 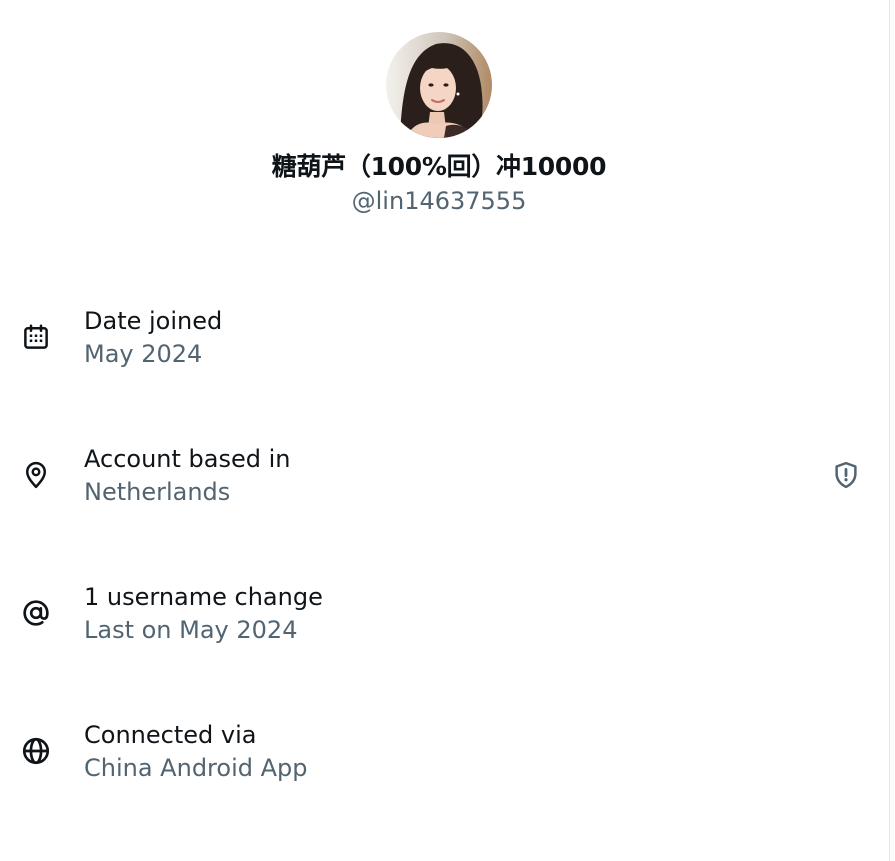 What do you see at coordinates (196, 768) in the screenshot?
I see `connected-via-value: China Android App` at bounding box center [196, 768].